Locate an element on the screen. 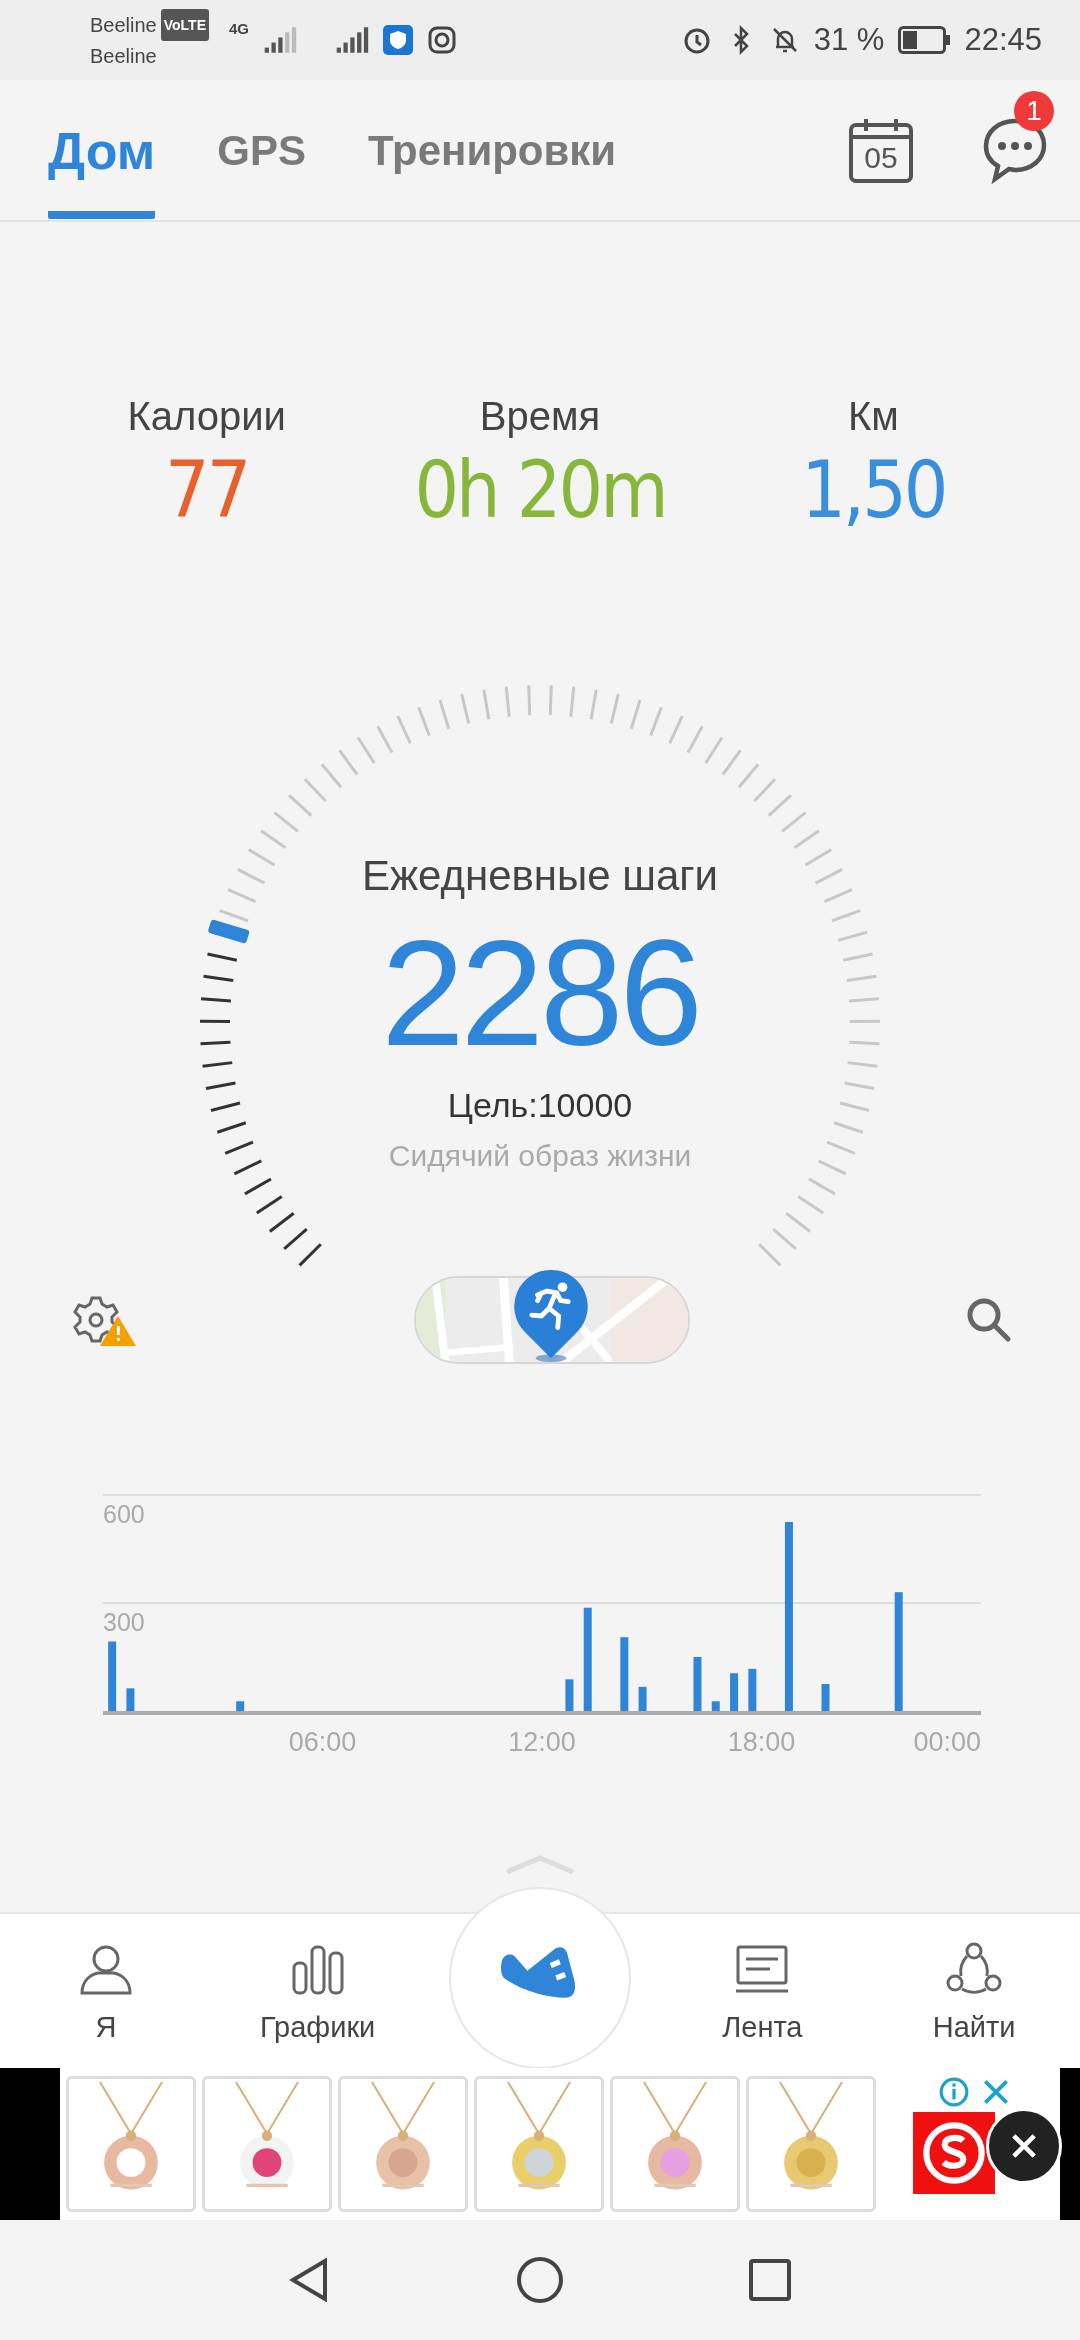 Image resolution: width=1080 pixels, height=2340 pixels. axis-label: 18:00 is located at coordinates (761, 1742).